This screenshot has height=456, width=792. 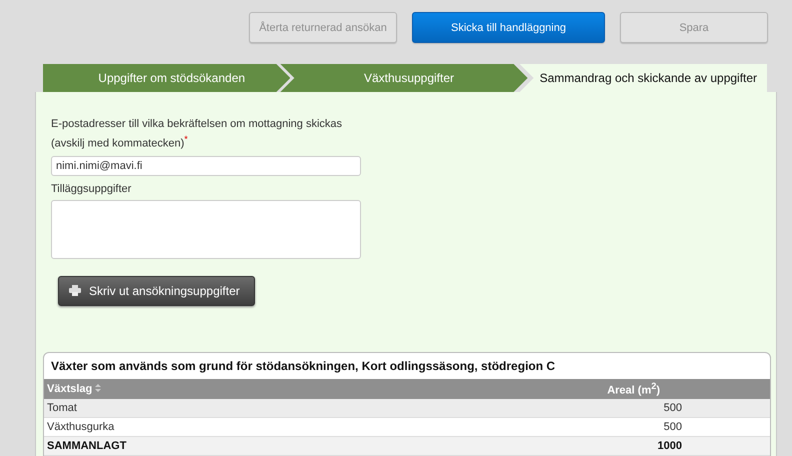 I want to click on print-button: Skriv ut ansökningsuppgifter, so click(x=156, y=291).